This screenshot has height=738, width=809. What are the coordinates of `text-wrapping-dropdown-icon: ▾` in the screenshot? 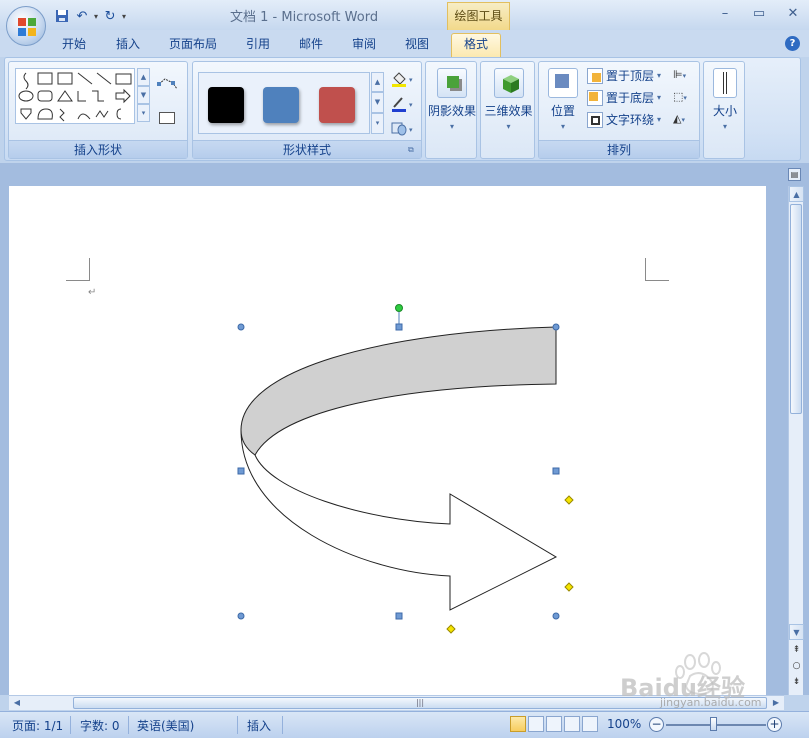 It's located at (659, 119).